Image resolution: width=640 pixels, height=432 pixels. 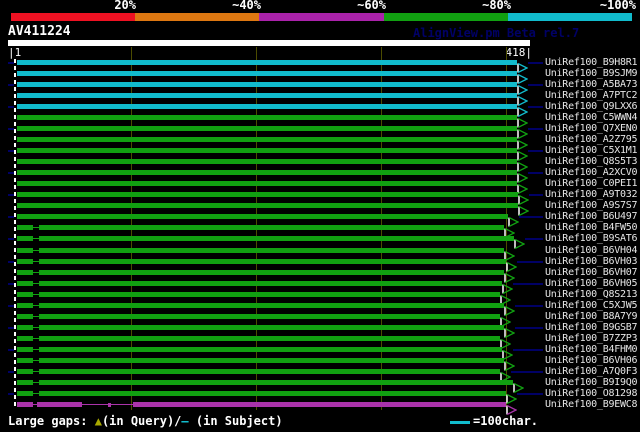 What do you see at coordinates (592, 360) in the screenshot?
I see `hit-label: UniRef100_B6VH06` at bounding box center [592, 360].